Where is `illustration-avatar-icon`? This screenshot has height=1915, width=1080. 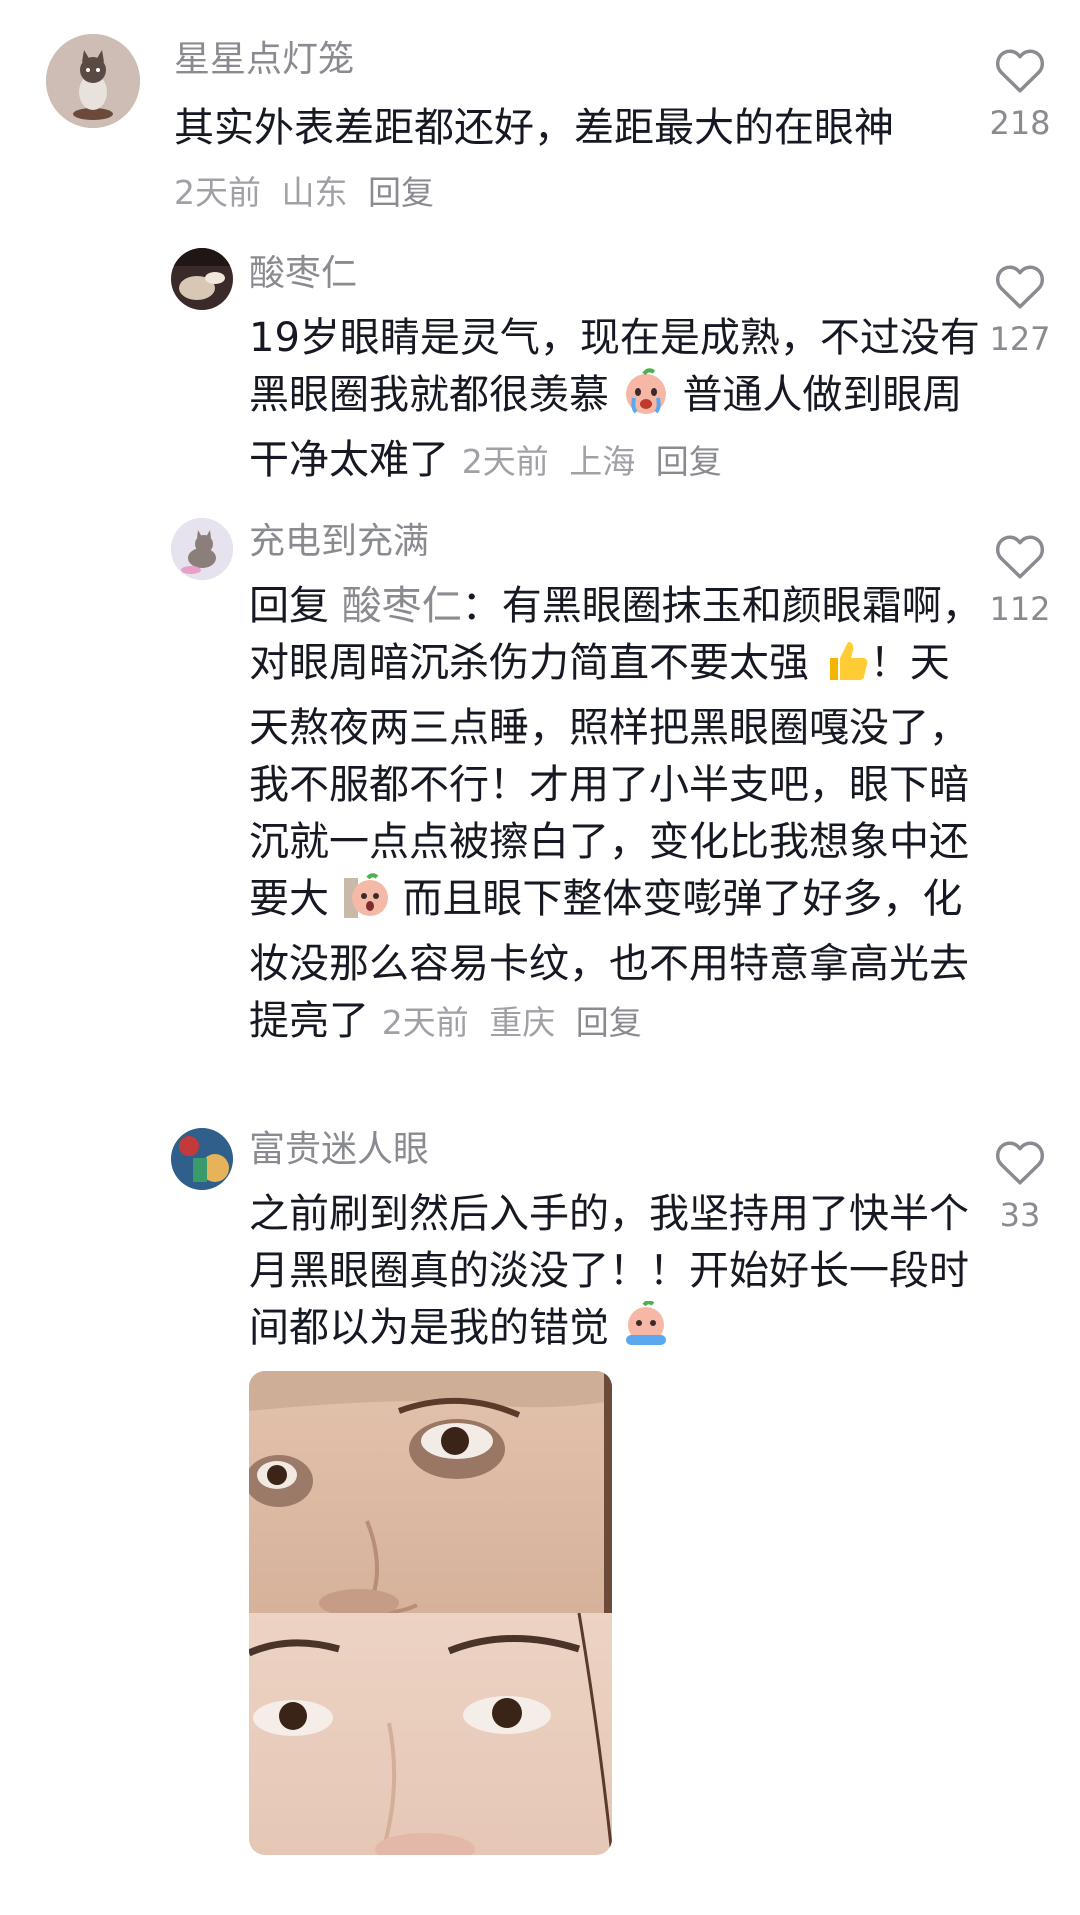
illustration-avatar-icon is located at coordinates (202, 1159).